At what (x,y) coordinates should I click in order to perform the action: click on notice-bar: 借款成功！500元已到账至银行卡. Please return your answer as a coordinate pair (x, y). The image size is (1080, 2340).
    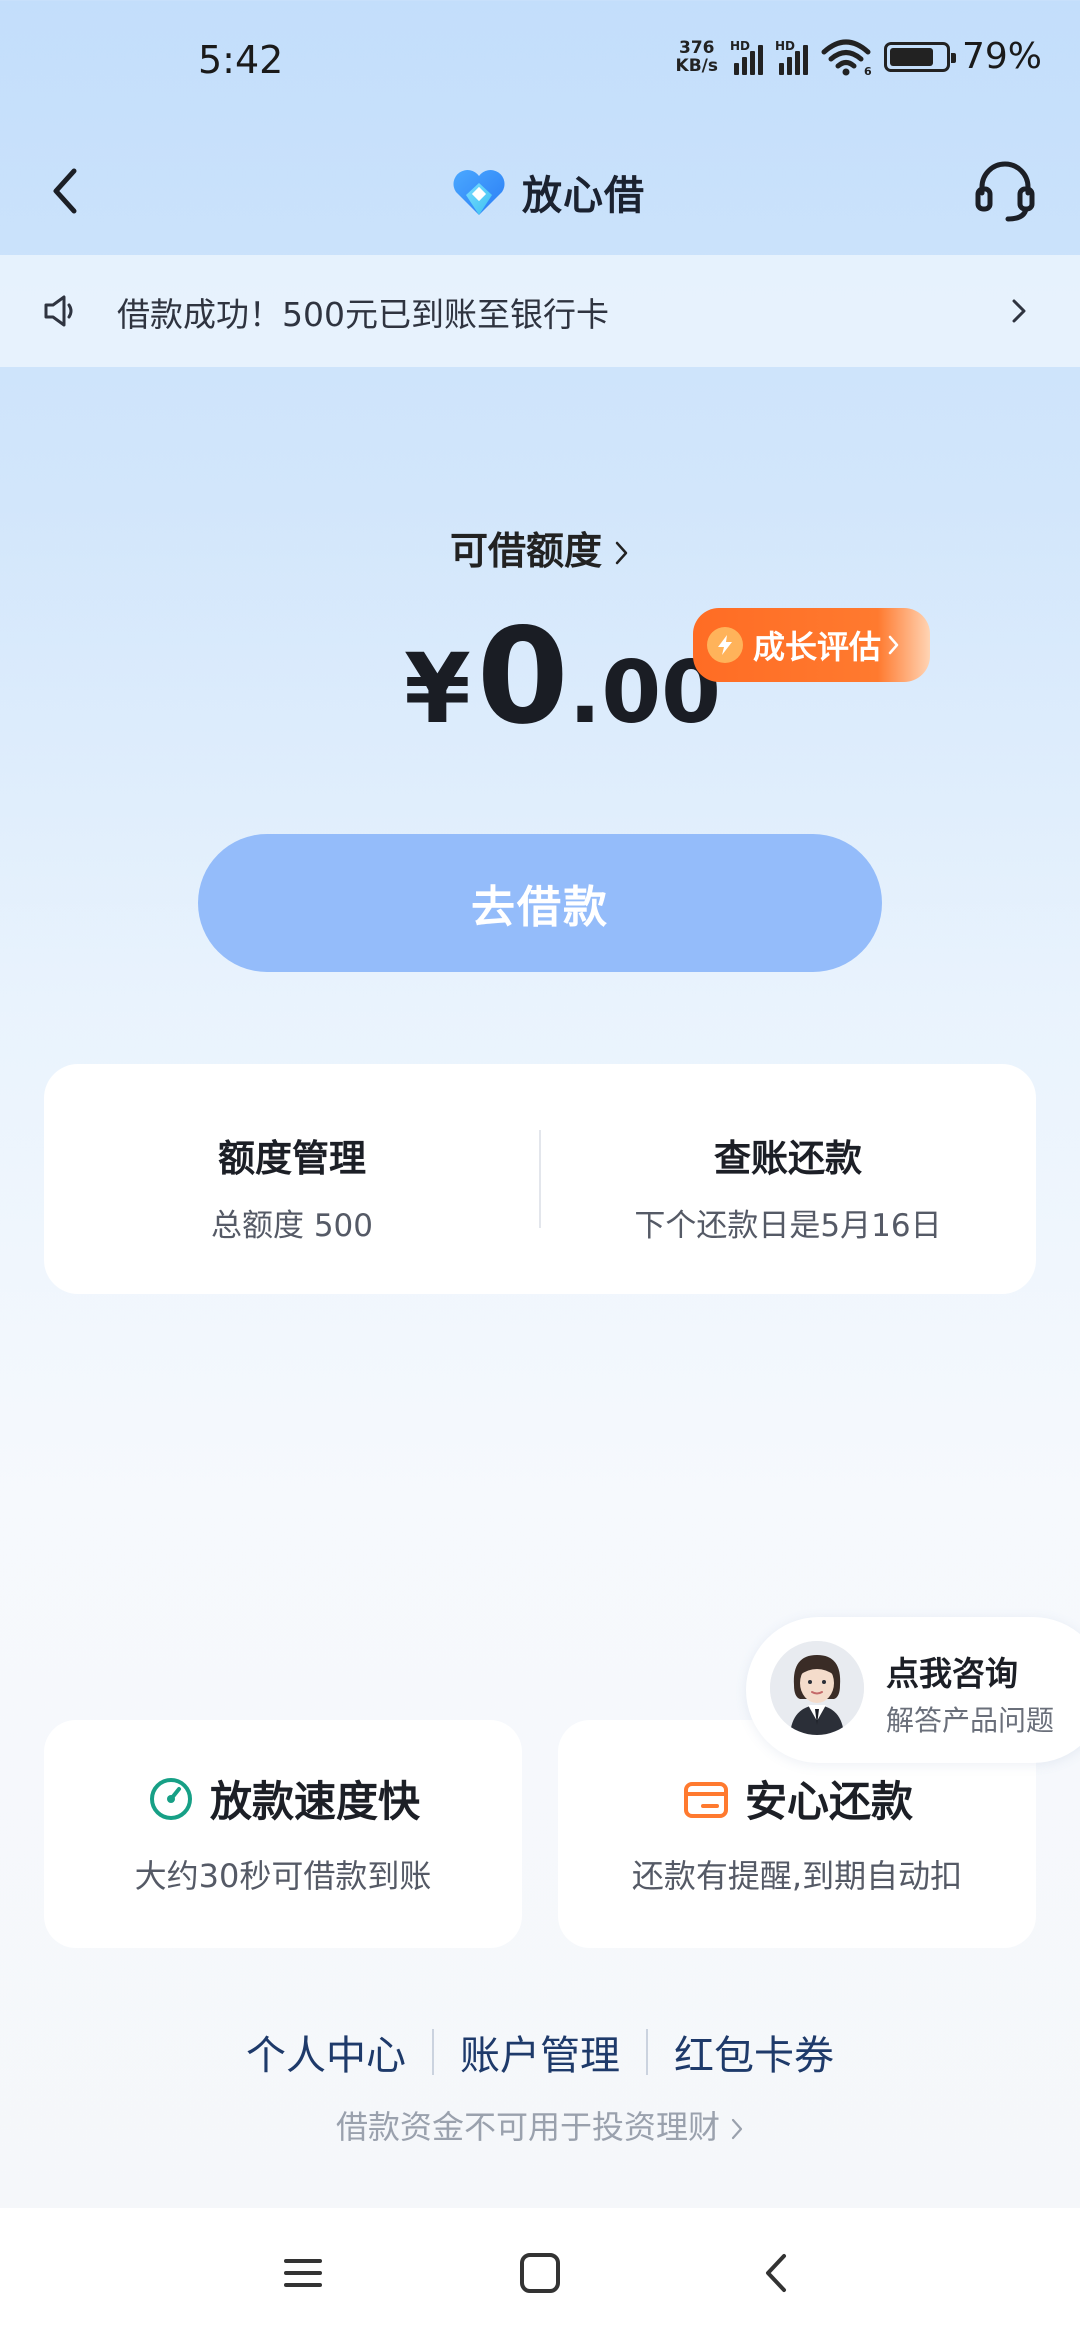
    Looking at the image, I should click on (540, 311).